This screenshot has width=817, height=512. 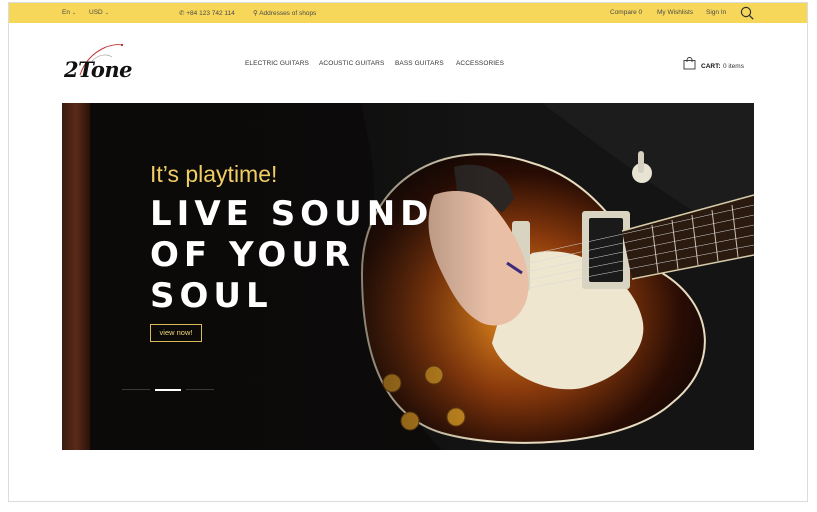 I want to click on addresses-link: ⚲ Addresses of shops, so click(x=284, y=13).